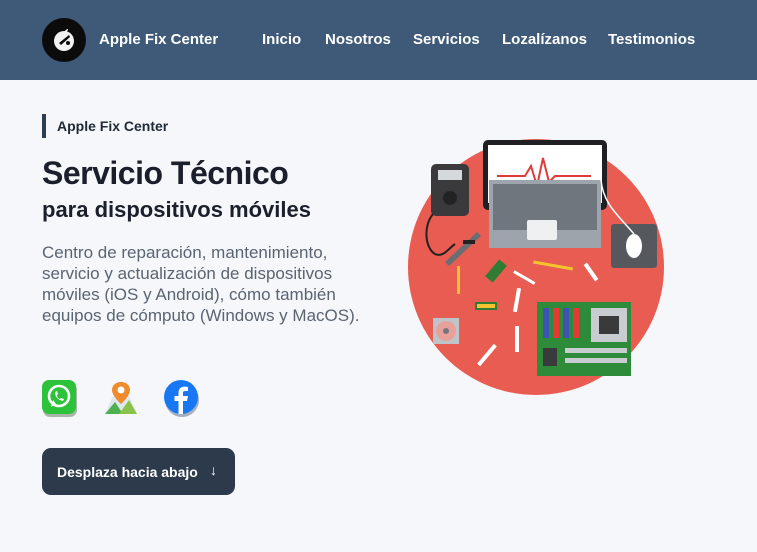 This screenshot has width=757, height=552. I want to click on laptop-icon, so click(545, 194).